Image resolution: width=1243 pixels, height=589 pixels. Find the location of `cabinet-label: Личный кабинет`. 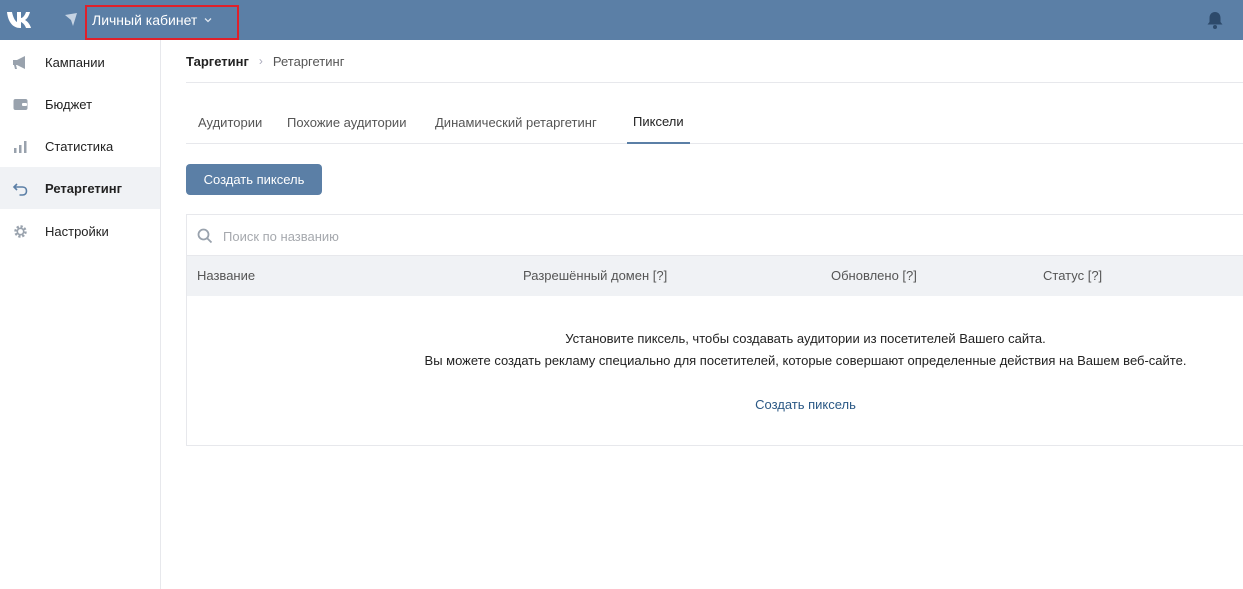

cabinet-label: Личный кабинет is located at coordinates (145, 20).